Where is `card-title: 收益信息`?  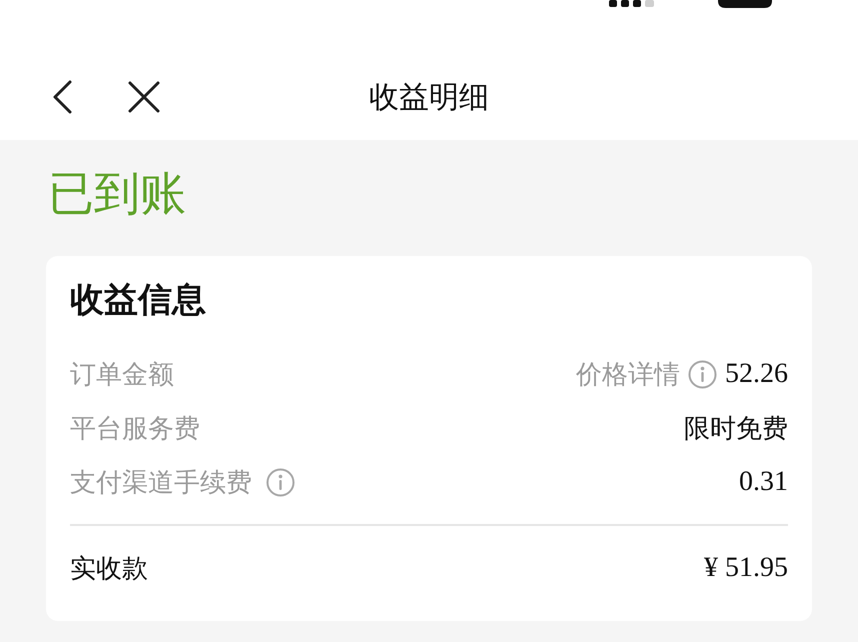
card-title: 收益信息 is located at coordinates (138, 300).